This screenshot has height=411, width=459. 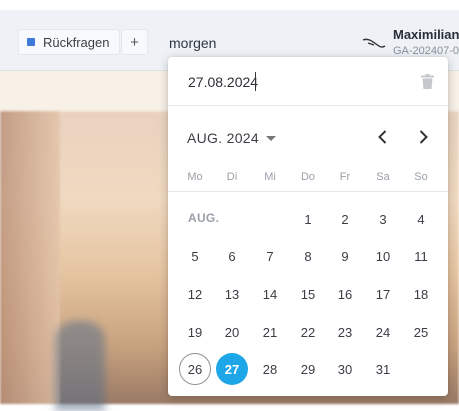 What do you see at coordinates (270, 256) in the screenshot?
I see `day-cell: 7` at bounding box center [270, 256].